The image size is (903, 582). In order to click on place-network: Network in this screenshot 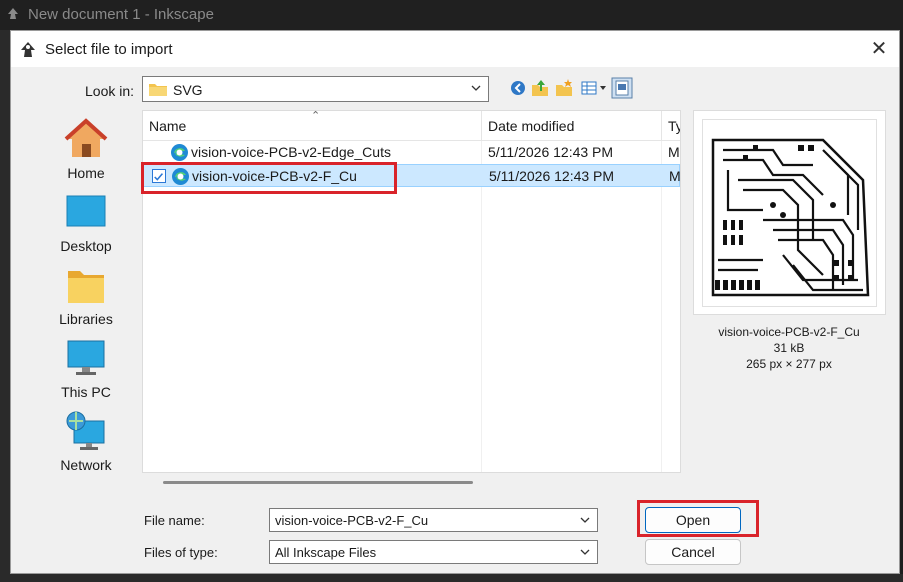, I will do `click(86, 444)`.